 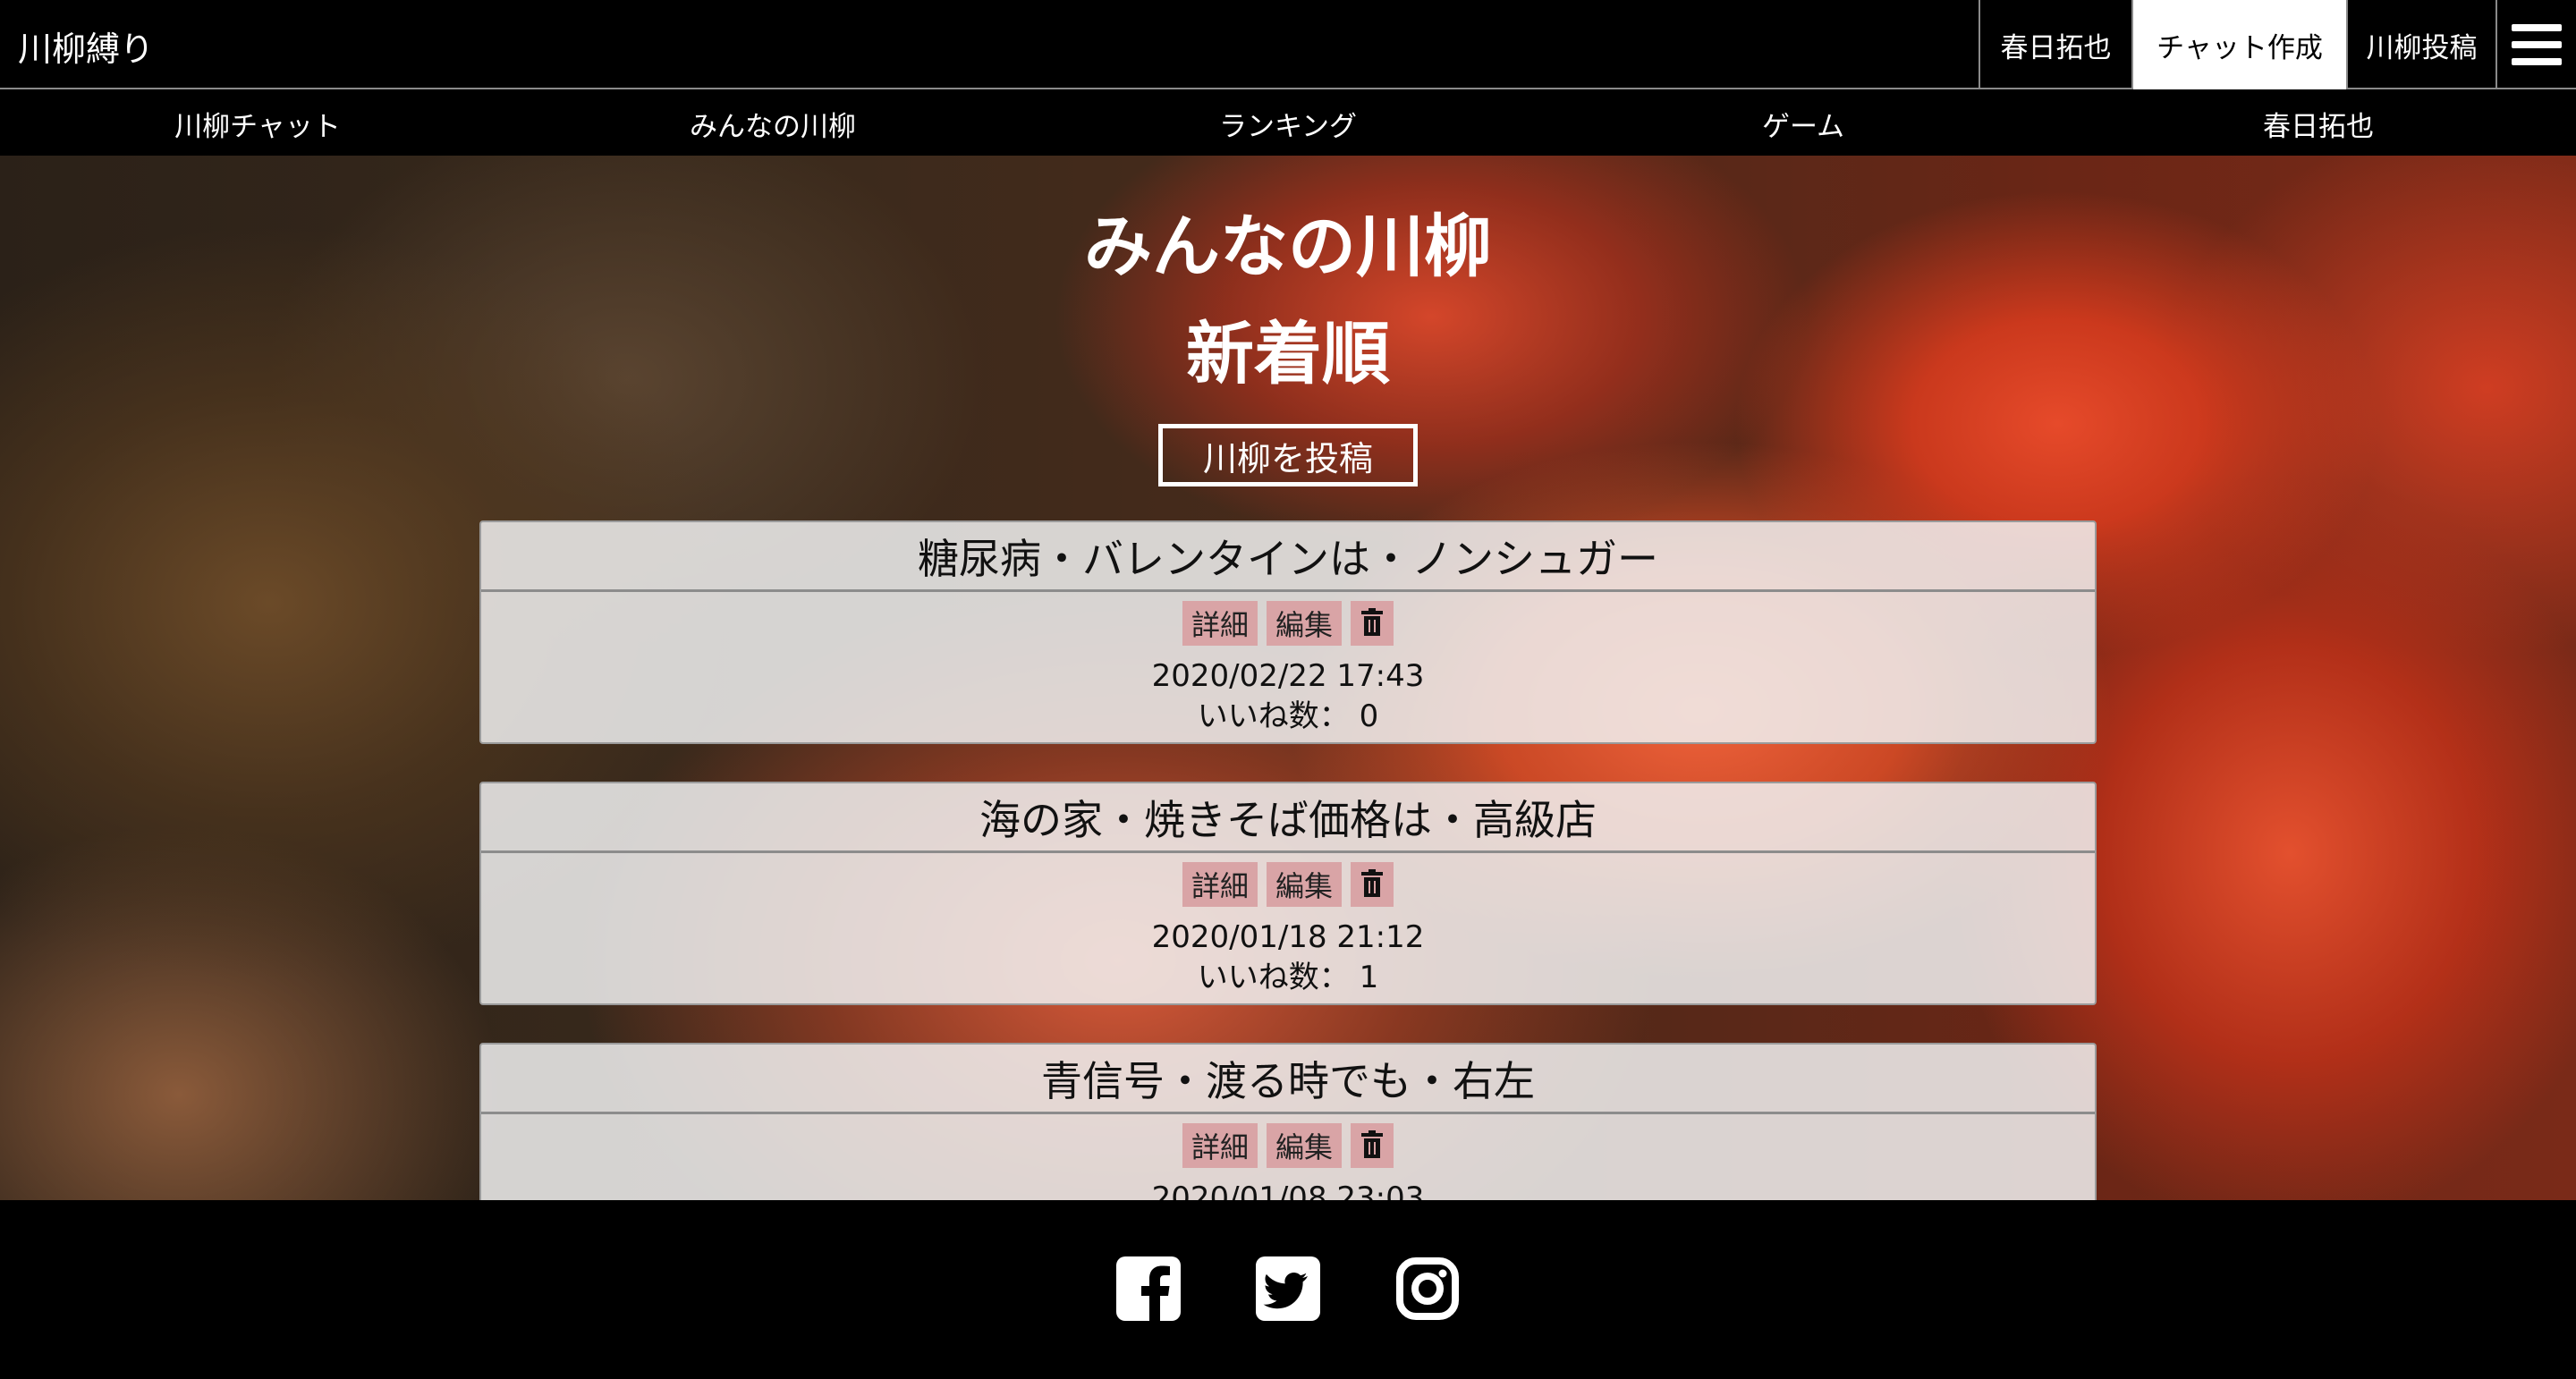 I want to click on post-date: 2020/02/22 17:43, so click(x=1288, y=676).